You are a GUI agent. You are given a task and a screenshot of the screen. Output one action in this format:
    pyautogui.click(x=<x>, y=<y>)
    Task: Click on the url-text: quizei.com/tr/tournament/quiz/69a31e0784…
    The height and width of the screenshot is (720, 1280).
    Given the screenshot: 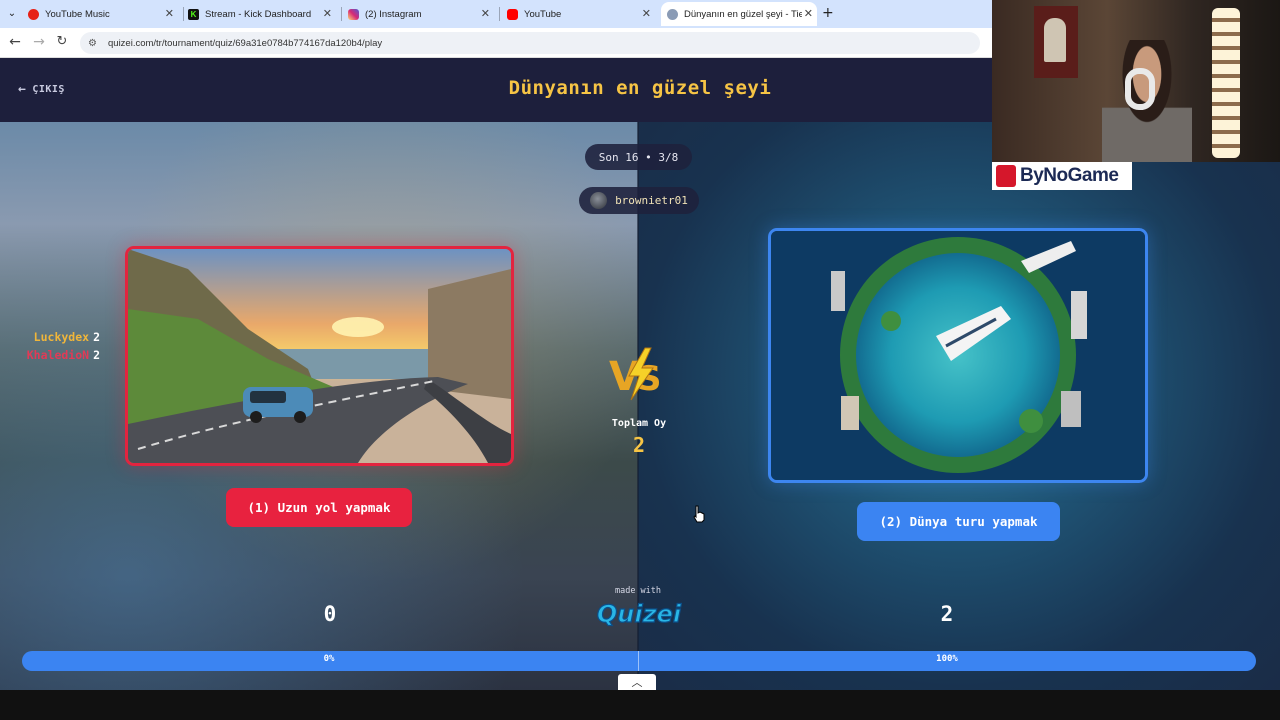 What is the action you would take?
    pyautogui.click(x=245, y=43)
    